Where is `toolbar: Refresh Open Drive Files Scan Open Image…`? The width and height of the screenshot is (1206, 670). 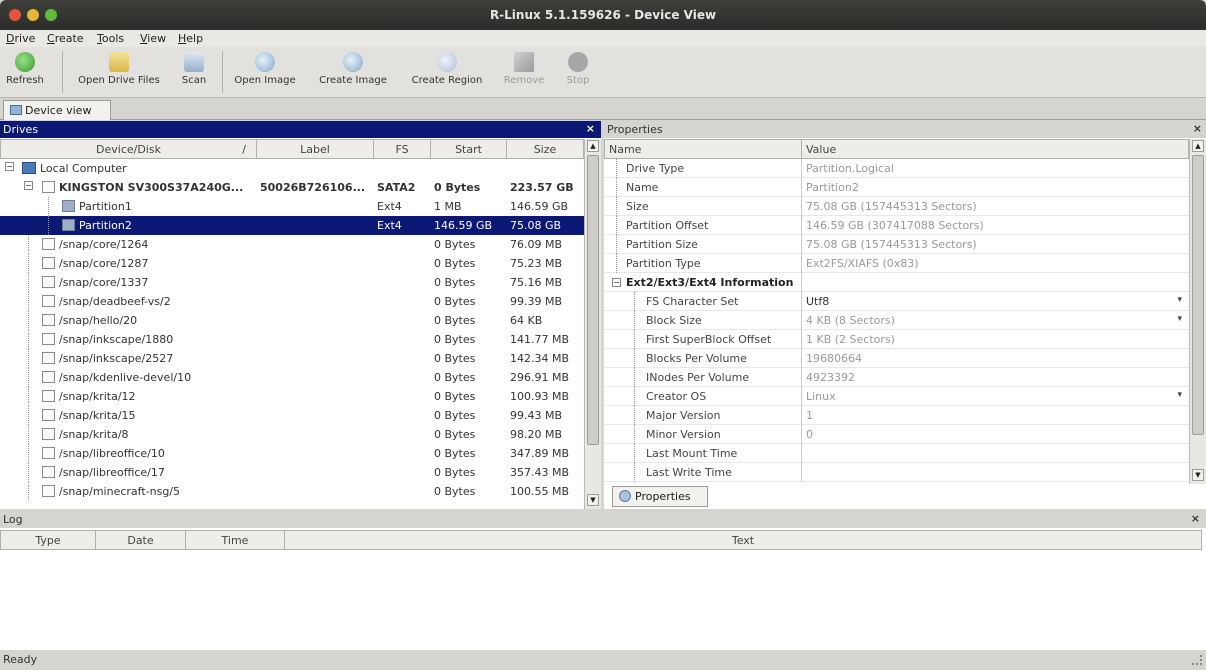
toolbar: Refresh Open Drive Files Scan Open Image… is located at coordinates (603, 72).